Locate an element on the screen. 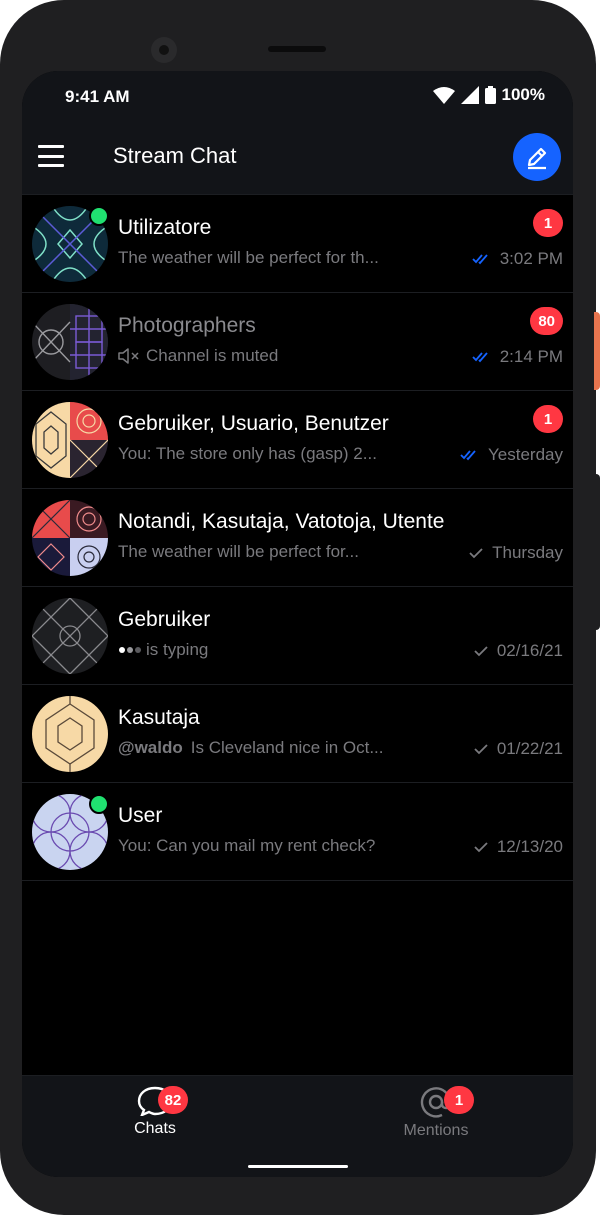 The height and width of the screenshot is (1215, 600). channel-preview: Channel is muted is located at coordinates (198, 356).